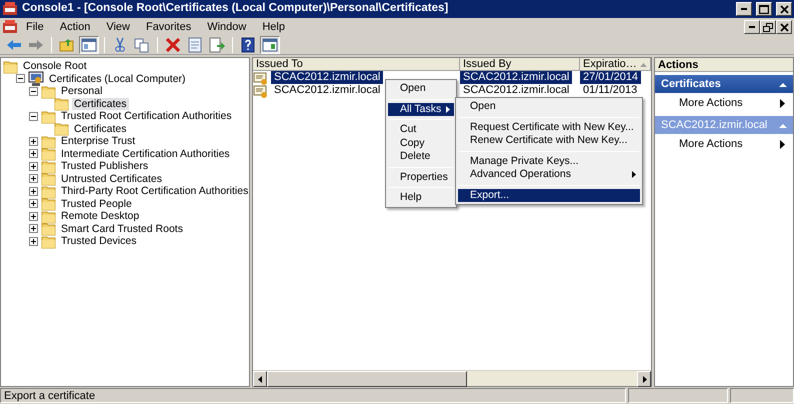 Image resolution: width=794 pixels, height=404 pixels. What do you see at coordinates (35, 27) in the screenshot?
I see `menu-item: File` at bounding box center [35, 27].